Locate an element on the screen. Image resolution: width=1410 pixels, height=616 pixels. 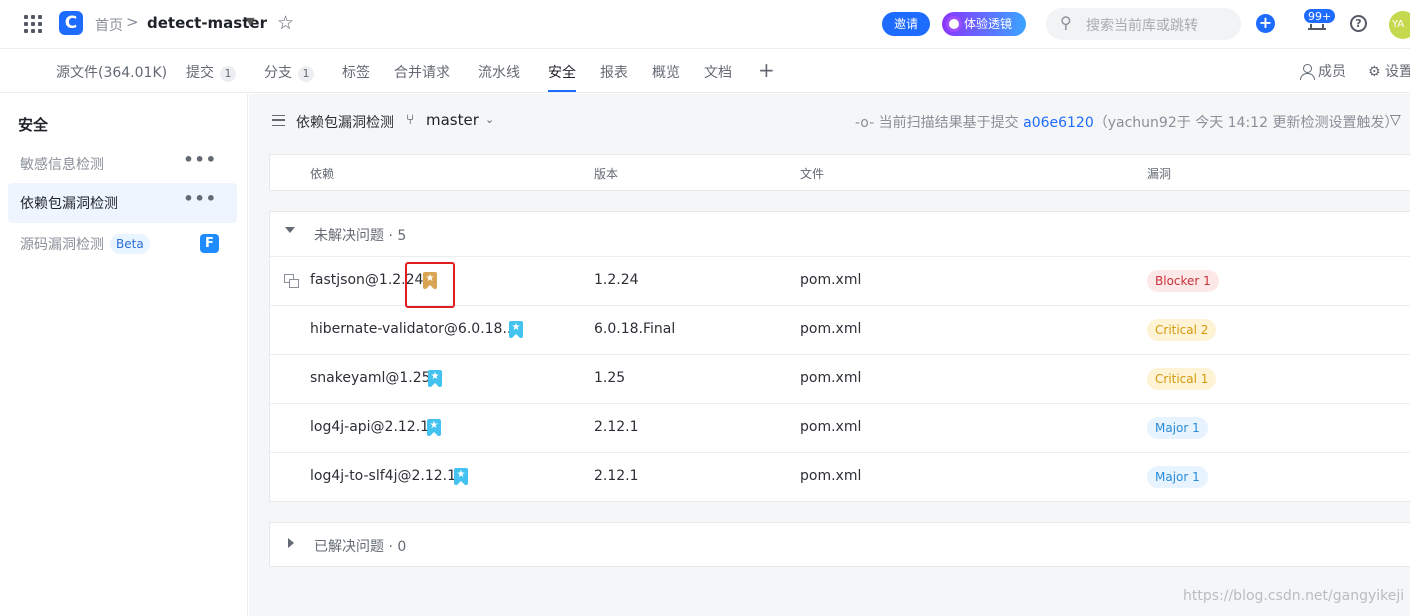
tab-tags: 标签 is located at coordinates (356, 72).